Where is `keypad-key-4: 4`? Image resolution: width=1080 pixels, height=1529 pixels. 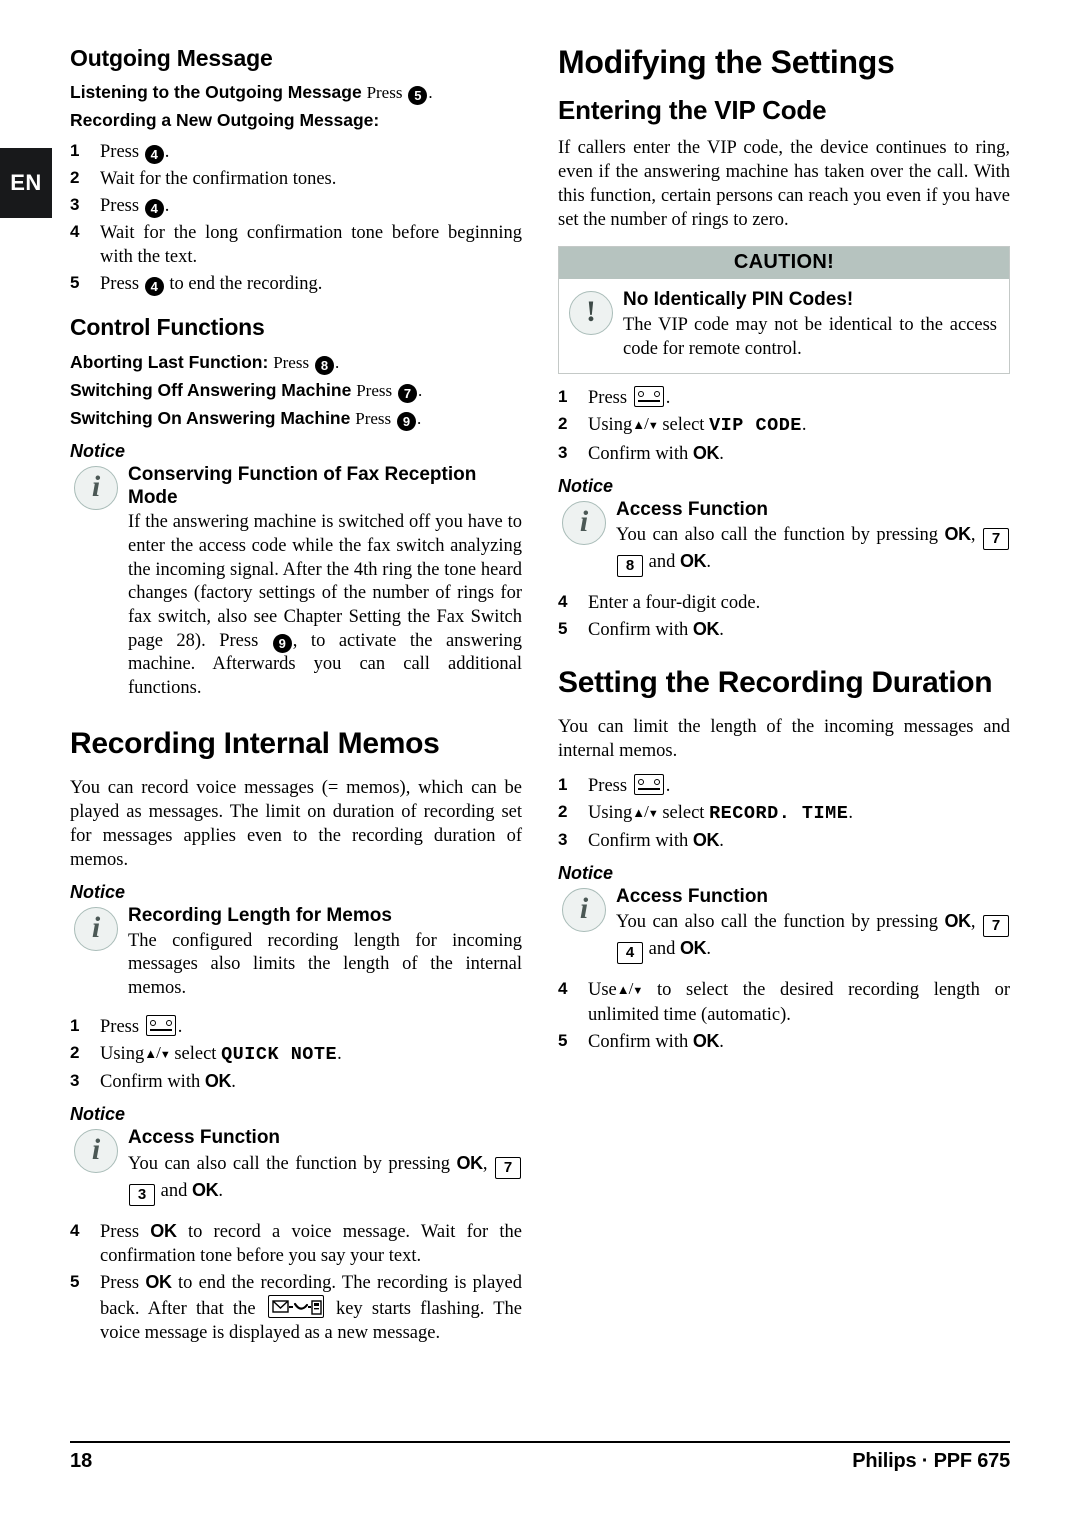 keypad-key-4: 4 is located at coordinates (630, 953).